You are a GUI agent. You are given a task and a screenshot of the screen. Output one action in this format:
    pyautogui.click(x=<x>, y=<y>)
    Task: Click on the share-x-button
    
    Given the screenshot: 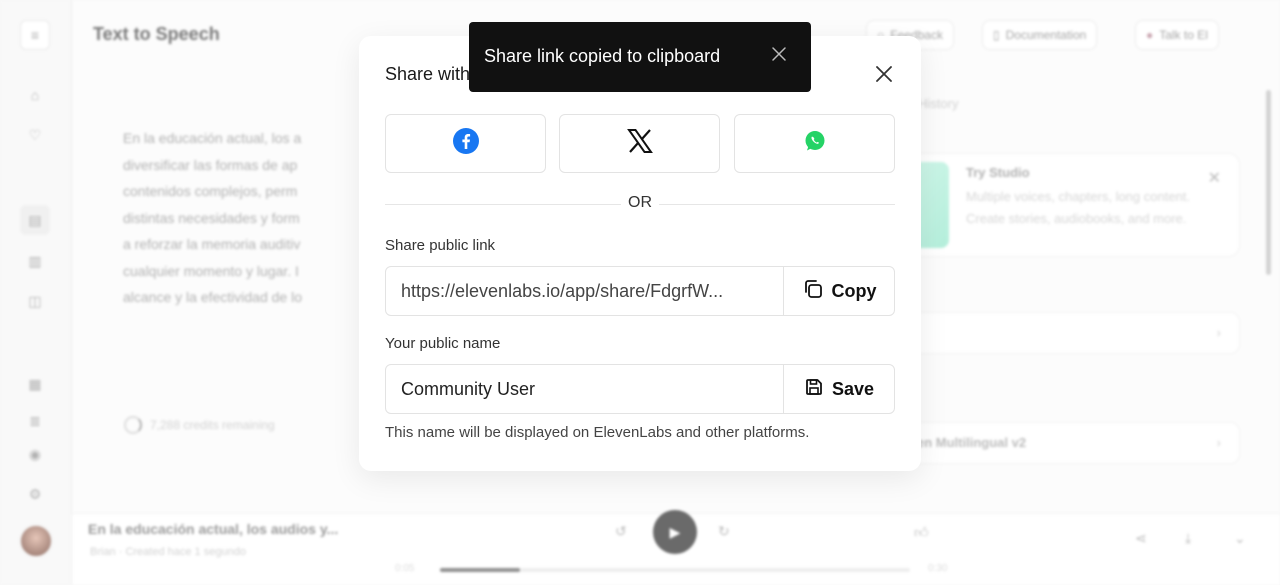 What is the action you would take?
    pyautogui.click(x=639, y=143)
    